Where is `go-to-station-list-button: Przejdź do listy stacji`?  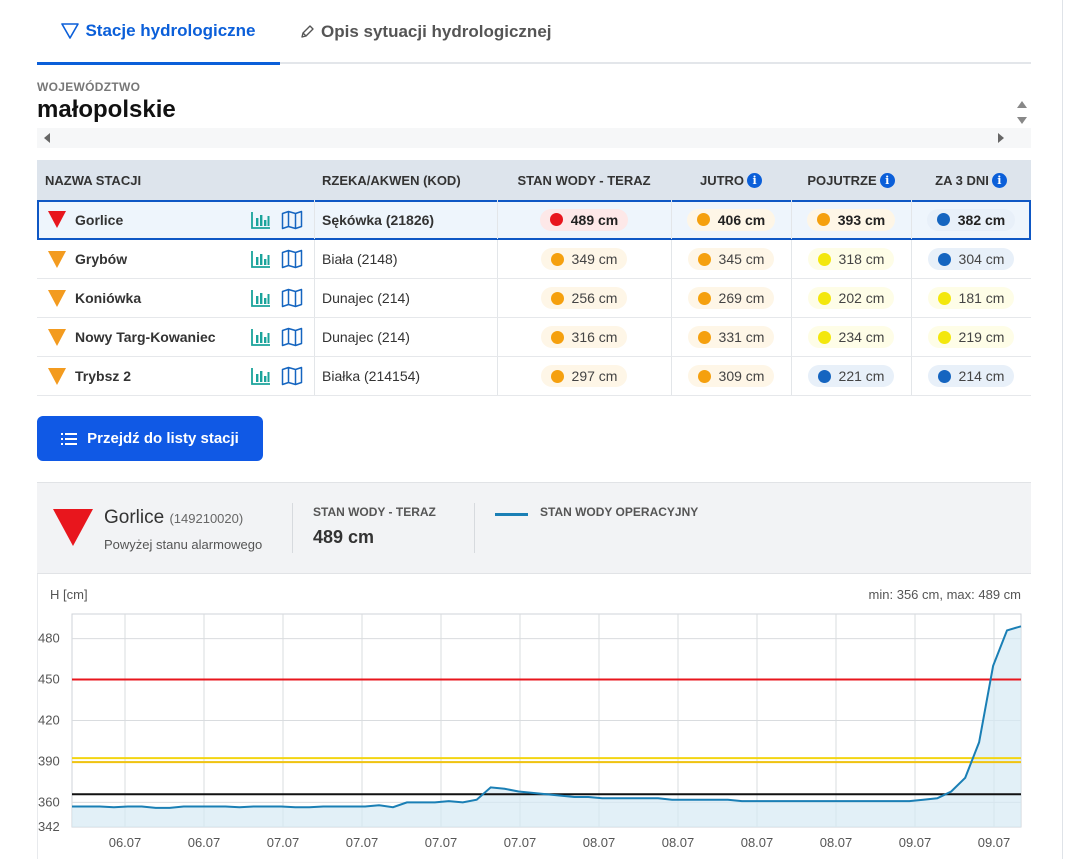 go-to-station-list-button: Przejdź do listy stacji is located at coordinates (150, 438).